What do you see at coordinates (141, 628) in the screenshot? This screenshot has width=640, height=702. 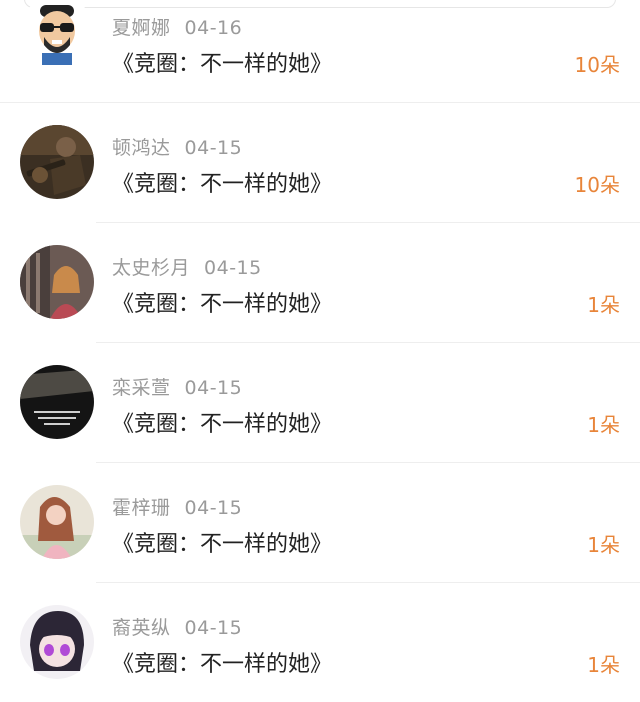 I see `sender-name: 裔英纵` at bounding box center [141, 628].